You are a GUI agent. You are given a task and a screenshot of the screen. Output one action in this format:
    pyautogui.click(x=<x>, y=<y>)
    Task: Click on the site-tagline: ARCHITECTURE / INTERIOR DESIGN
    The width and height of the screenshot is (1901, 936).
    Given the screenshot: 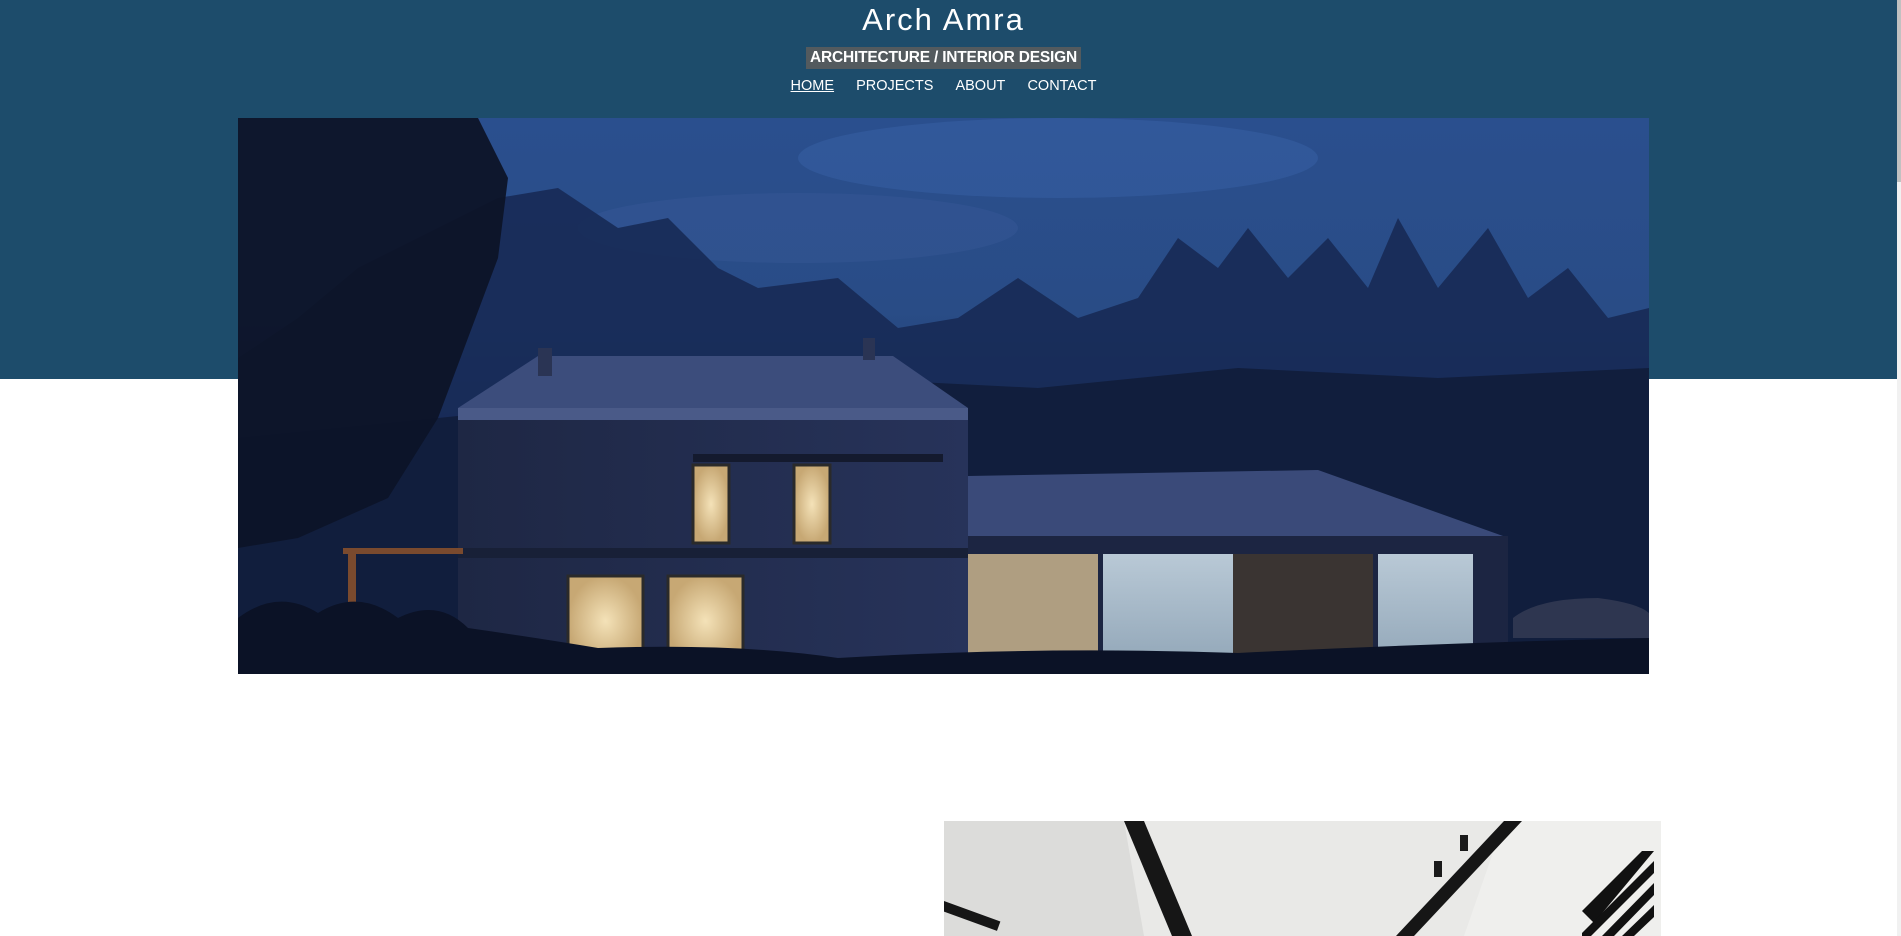 What is the action you would take?
    pyautogui.click(x=943, y=58)
    